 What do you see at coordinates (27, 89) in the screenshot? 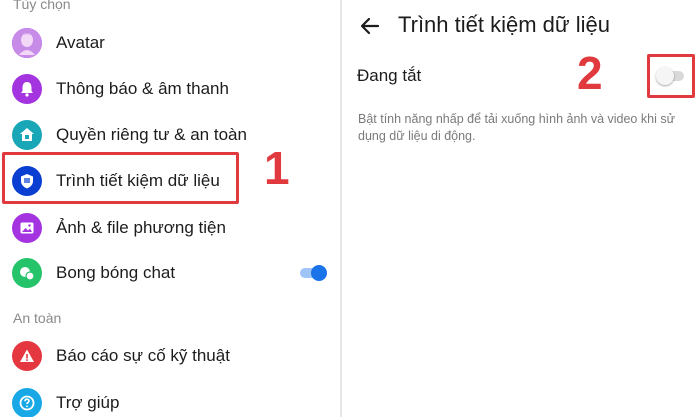
I see `bell-icon` at bounding box center [27, 89].